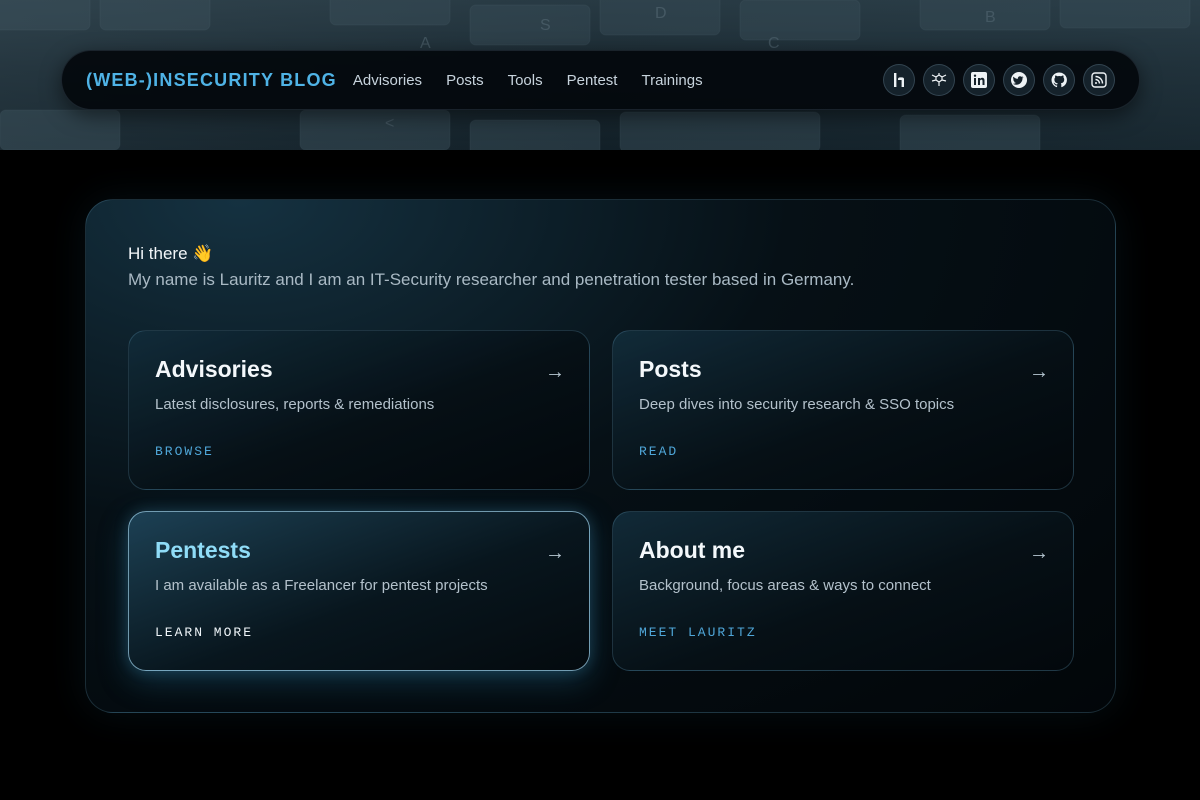 This screenshot has height=800, width=1200. What do you see at coordinates (979, 80) in the screenshot?
I see `linkedin-icon` at bounding box center [979, 80].